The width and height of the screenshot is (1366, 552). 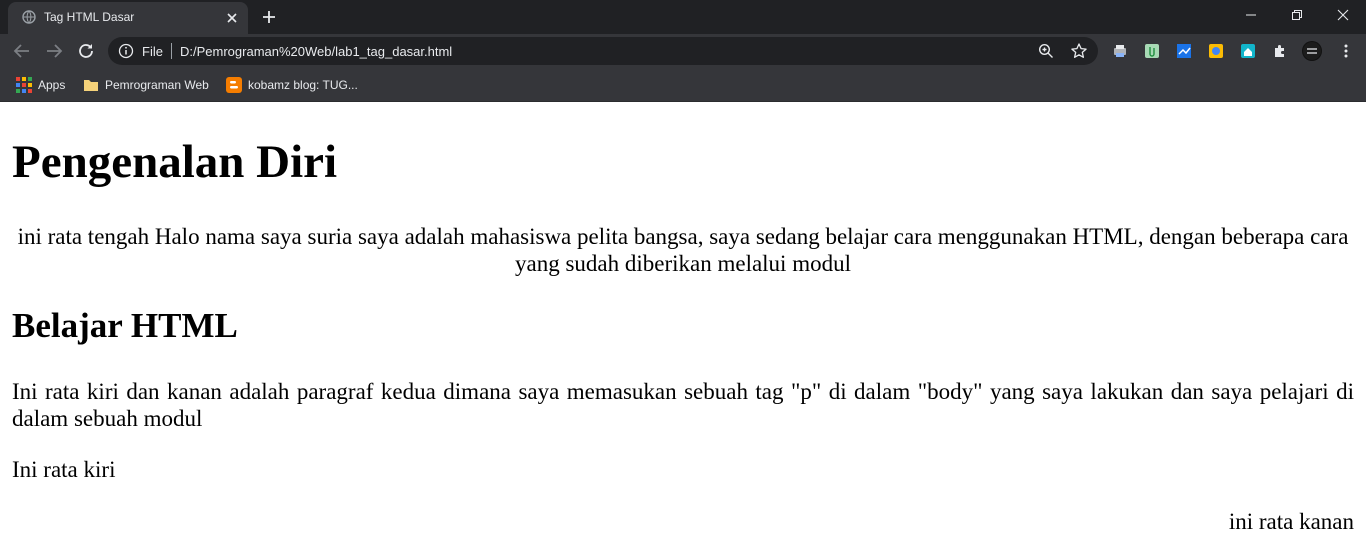 What do you see at coordinates (1079, 51) in the screenshot?
I see `bookmark-star-icon` at bounding box center [1079, 51].